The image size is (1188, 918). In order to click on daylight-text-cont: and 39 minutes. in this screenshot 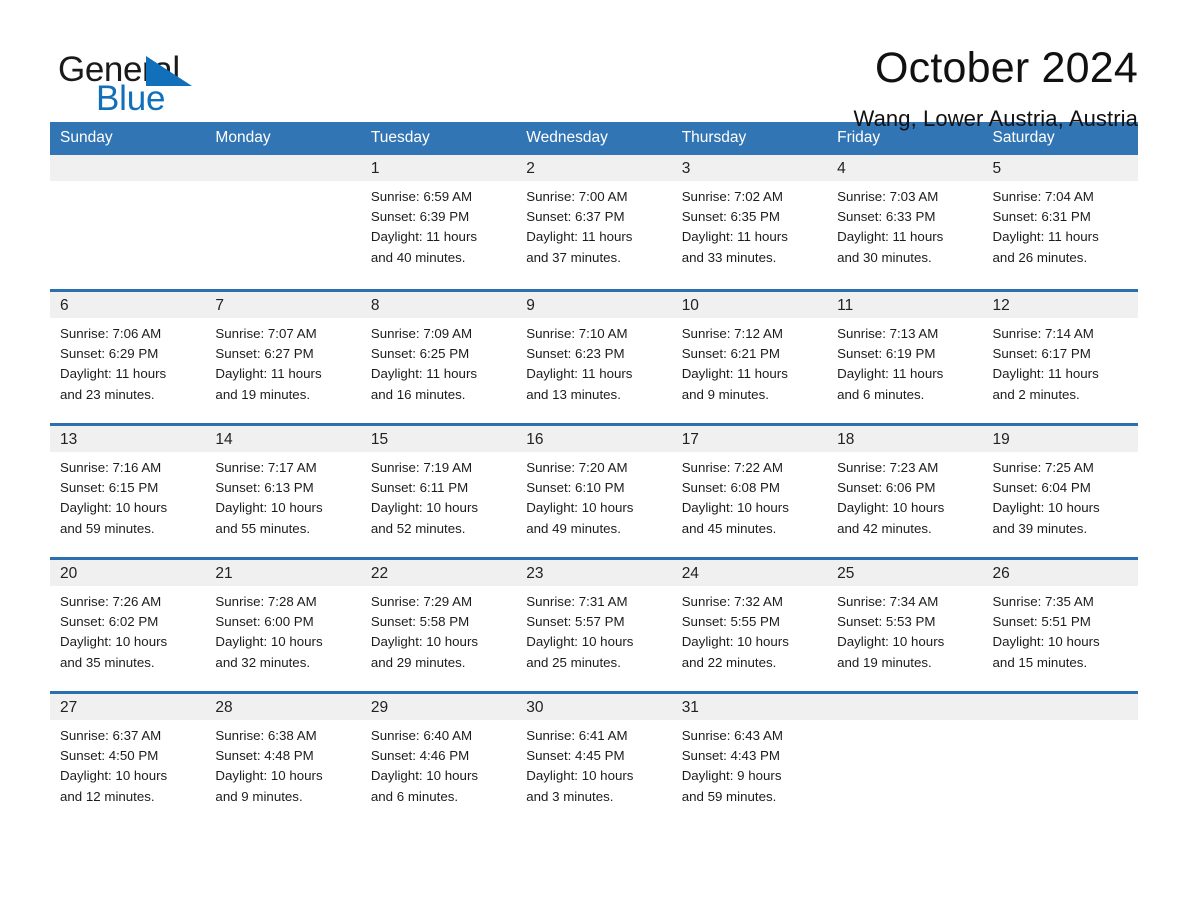, I will do `click(1040, 528)`.